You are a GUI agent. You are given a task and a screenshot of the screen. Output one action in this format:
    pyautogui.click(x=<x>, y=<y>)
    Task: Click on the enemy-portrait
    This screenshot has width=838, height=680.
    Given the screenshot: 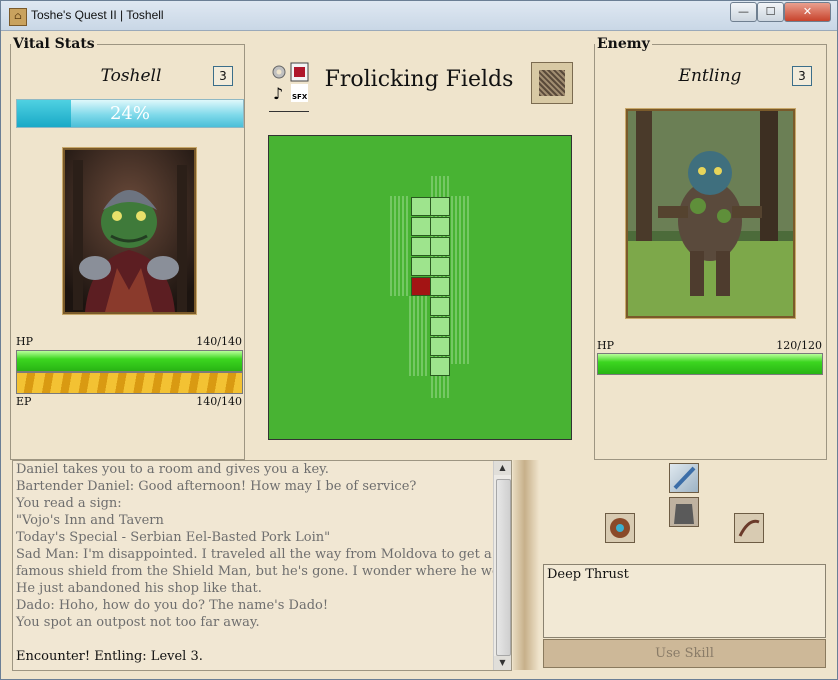 What is the action you would take?
    pyautogui.click(x=710, y=213)
    